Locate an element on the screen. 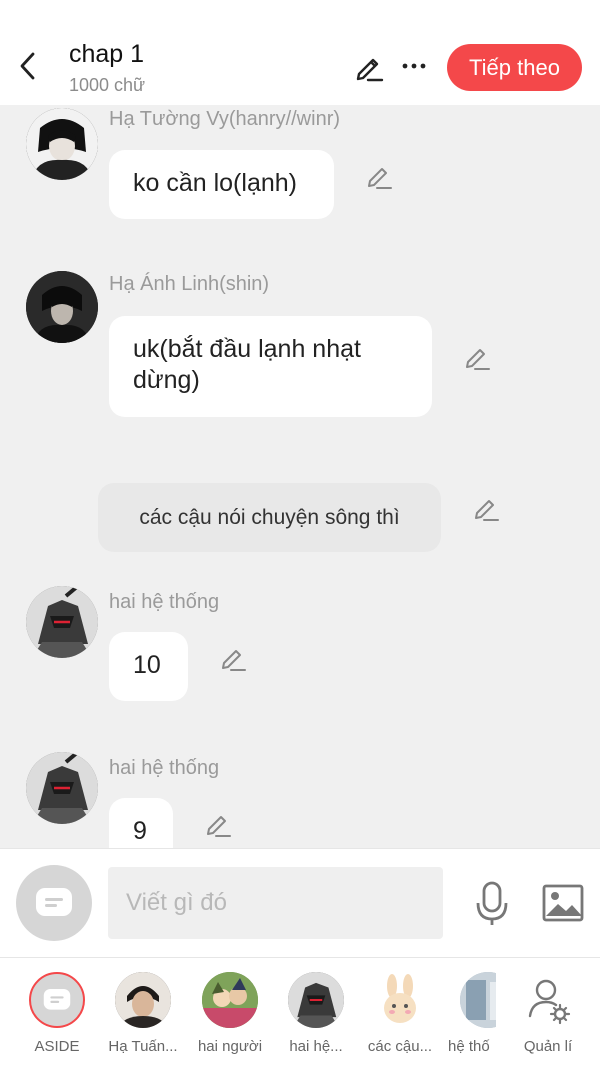  character-hai-nguoi: hai người is located at coordinates (230, 1015).